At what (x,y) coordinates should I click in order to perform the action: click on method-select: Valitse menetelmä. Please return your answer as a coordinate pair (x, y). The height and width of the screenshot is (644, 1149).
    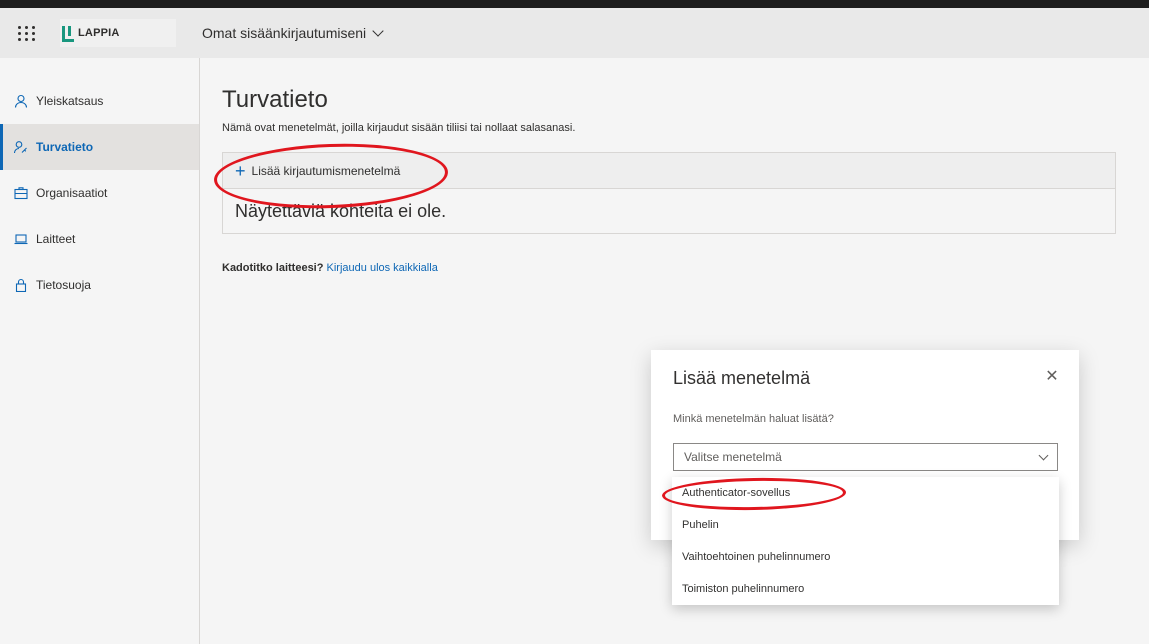
    Looking at the image, I should click on (865, 457).